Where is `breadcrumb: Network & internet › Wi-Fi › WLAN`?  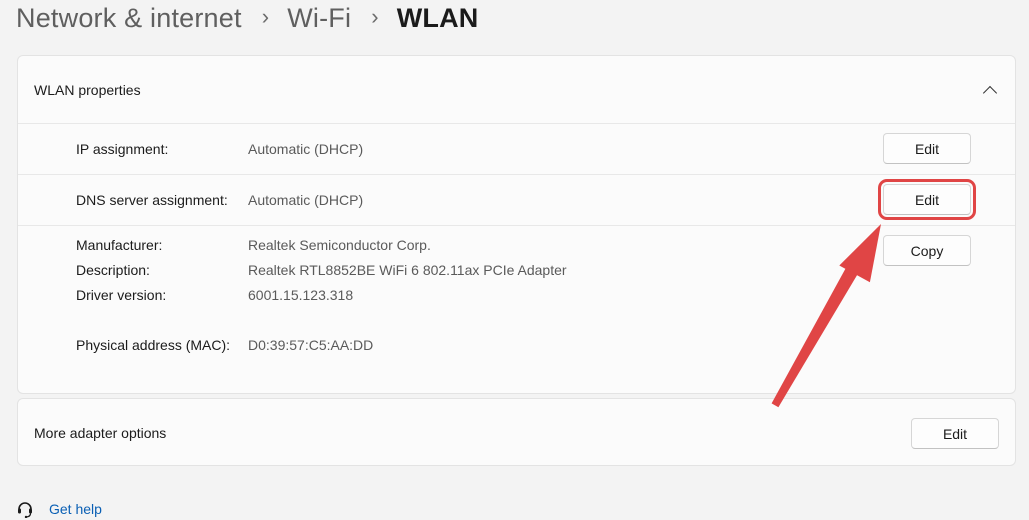
breadcrumb: Network & internet › Wi-Fi › WLAN is located at coordinates (247, 19).